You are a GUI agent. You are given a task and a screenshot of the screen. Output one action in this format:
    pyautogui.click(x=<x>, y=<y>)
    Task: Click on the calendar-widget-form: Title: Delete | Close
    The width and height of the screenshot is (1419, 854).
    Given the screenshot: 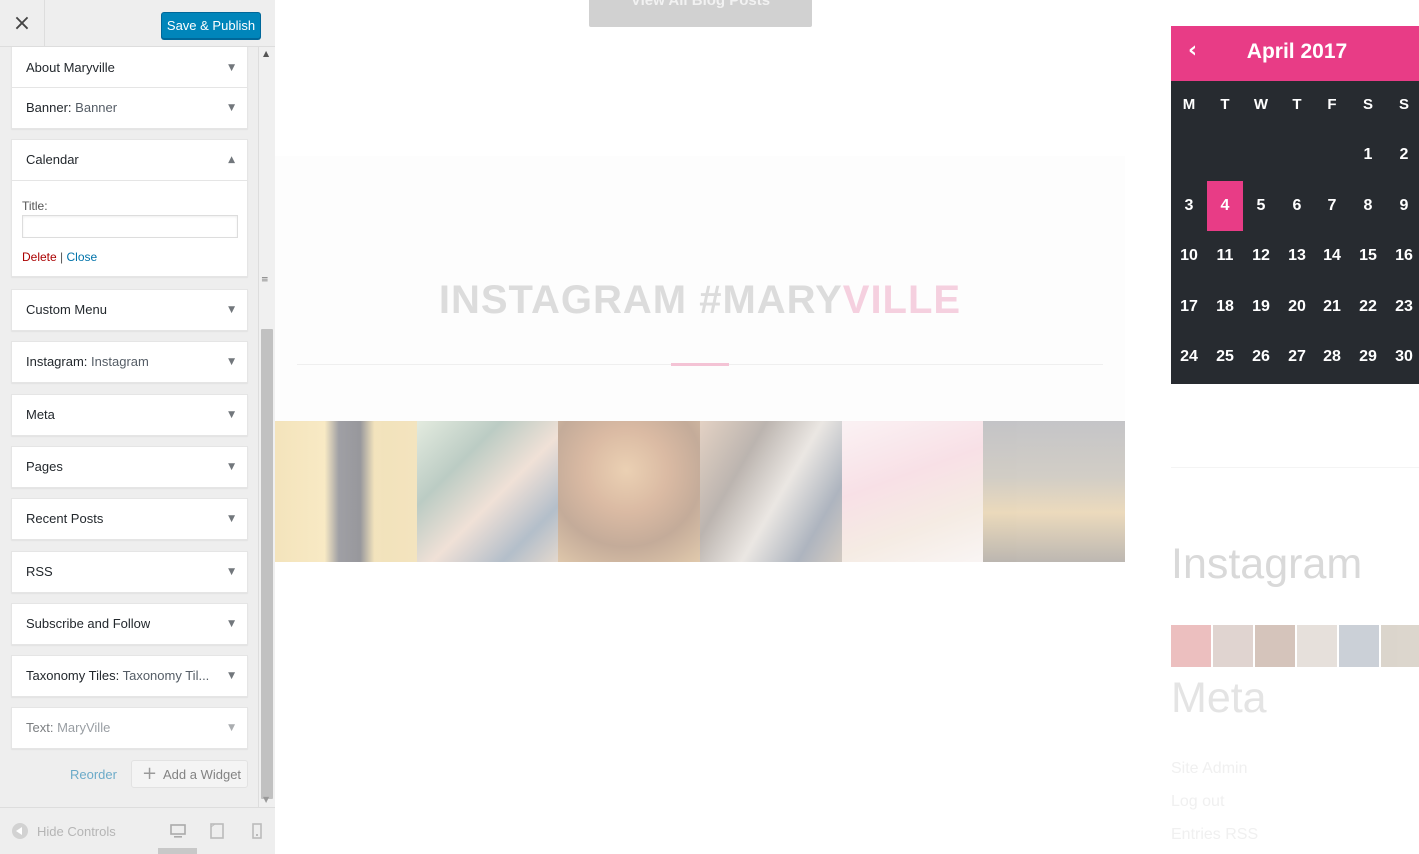 What is the action you would take?
    pyautogui.click(x=129, y=228)
    